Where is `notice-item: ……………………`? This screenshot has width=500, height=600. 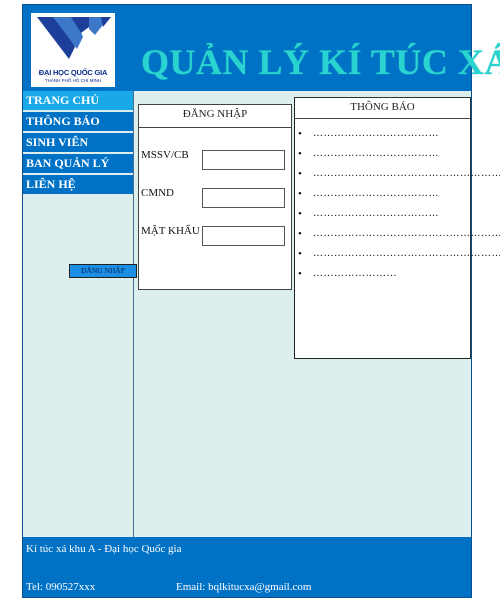
notice-item: …………………… is located at coordinates (382, 274).